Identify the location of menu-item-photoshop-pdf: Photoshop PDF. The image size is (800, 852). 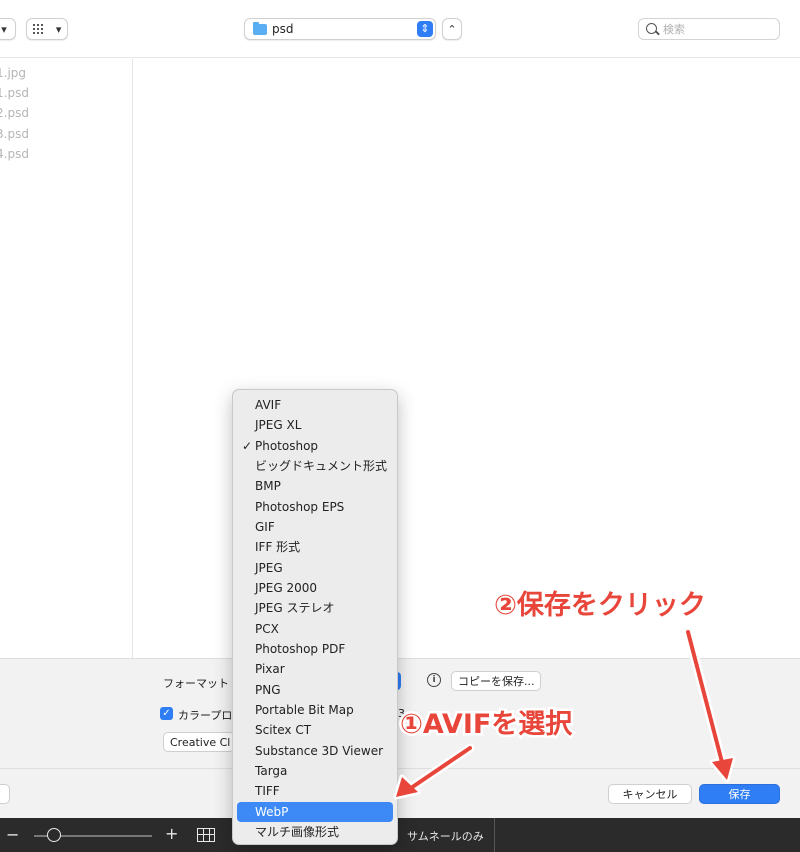
(315, 649).